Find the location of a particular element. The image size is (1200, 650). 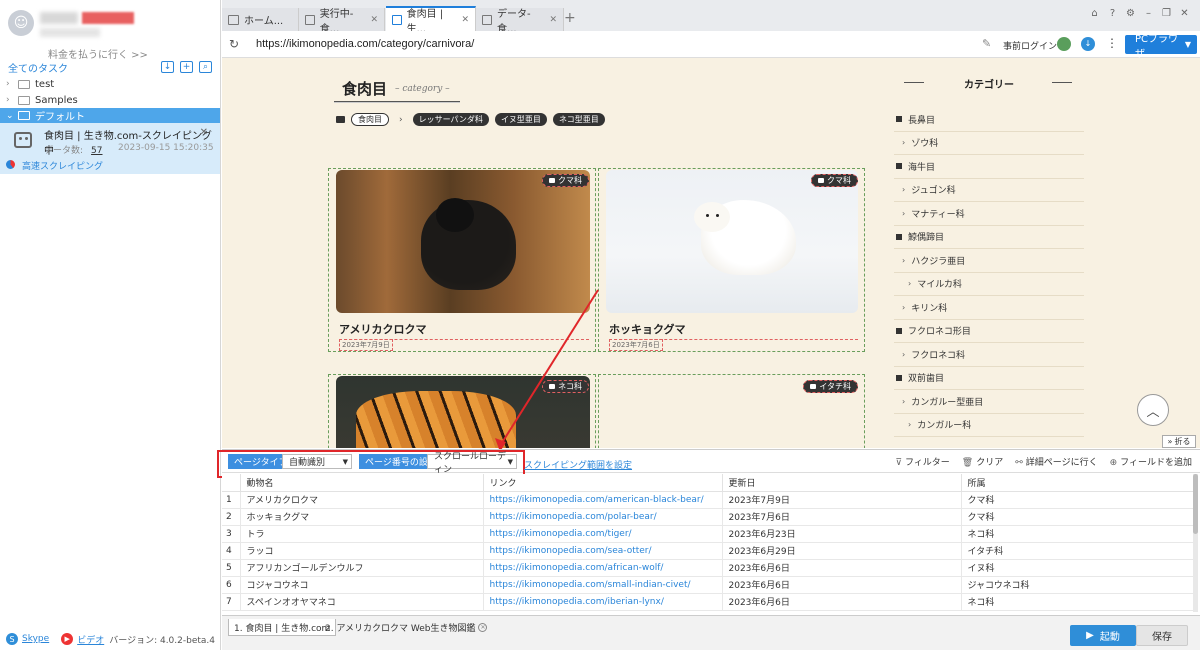

all-tasks-label: 全てのタスク is located at coordinates (38, 67).